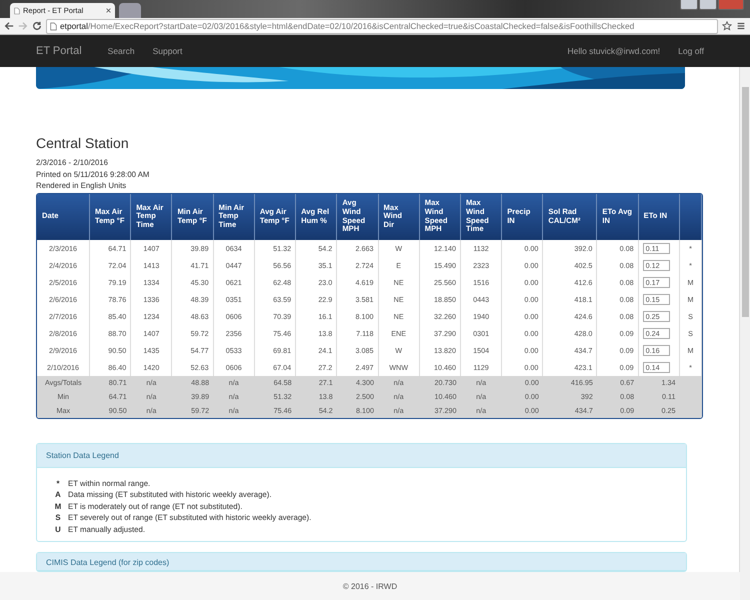 The height and width of the screenshot is (600, 750). I want to click on brand-link: ET Portal, so click(59, 51).